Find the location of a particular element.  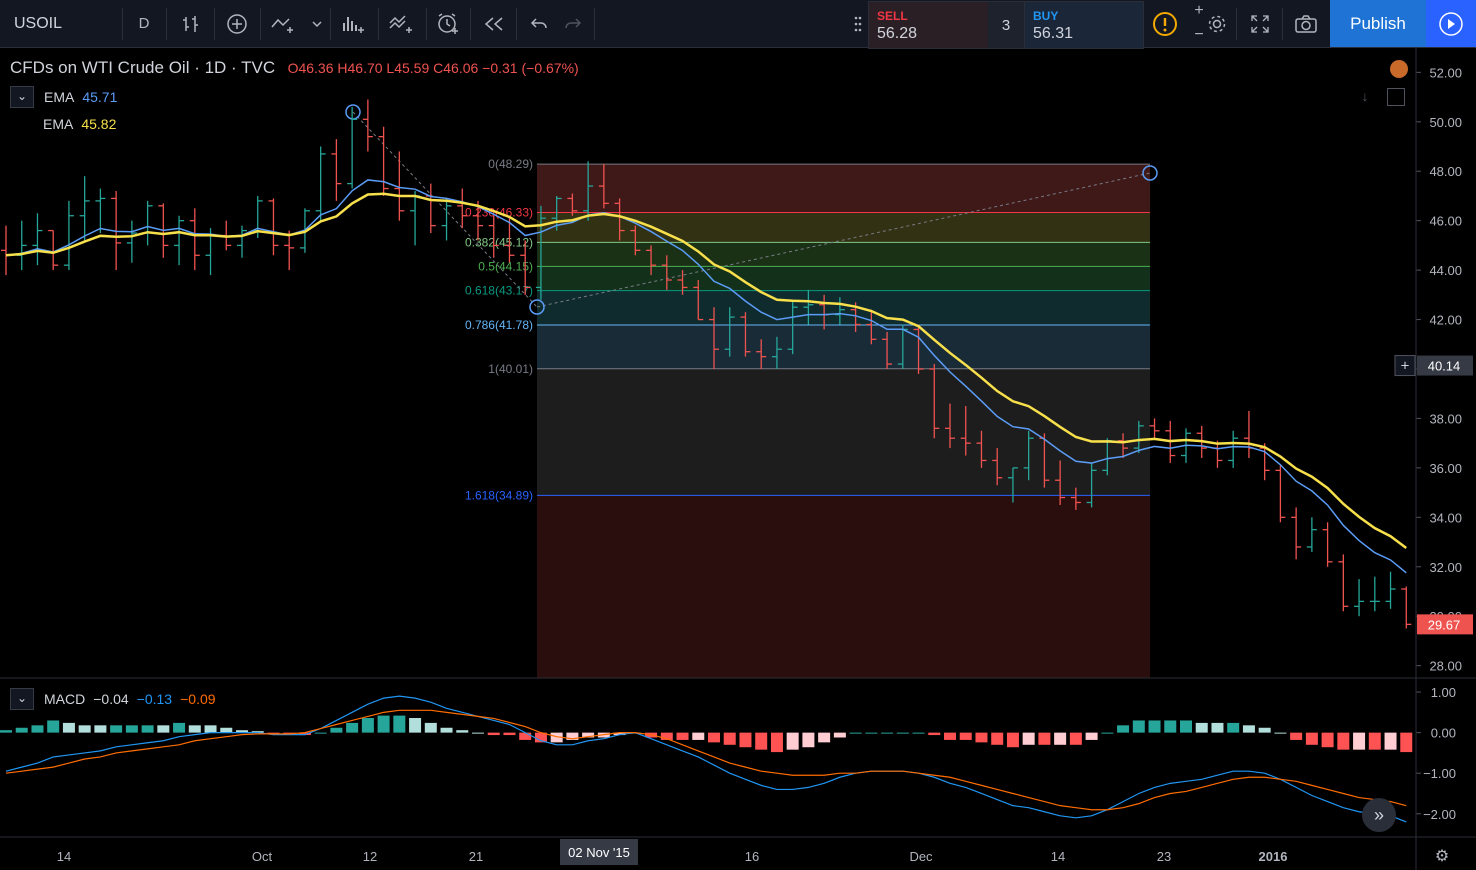

macd-legend: ⌄ MACD −0.04 −0.13 −0.09 is located at coordinates (113, 699).